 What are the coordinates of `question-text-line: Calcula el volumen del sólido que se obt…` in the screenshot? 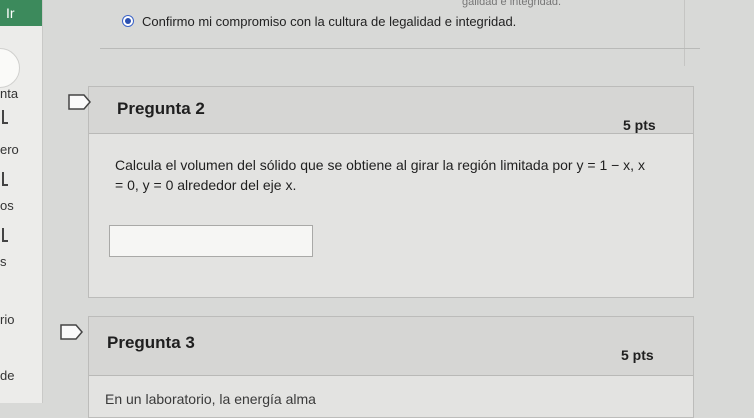 It's located at (380, 165).